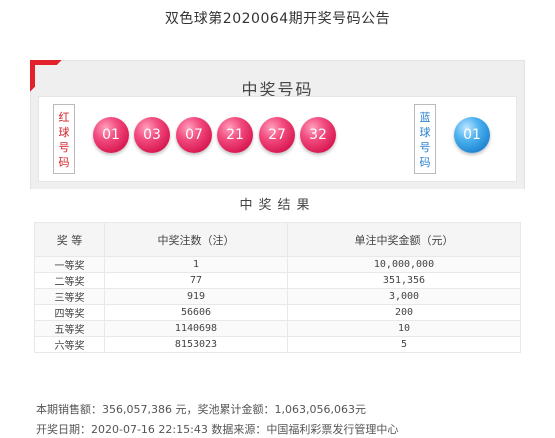  Describe the element at coordinates (277, 205) in the screenshot. I see `results-heading: 中奖结果` at that location.